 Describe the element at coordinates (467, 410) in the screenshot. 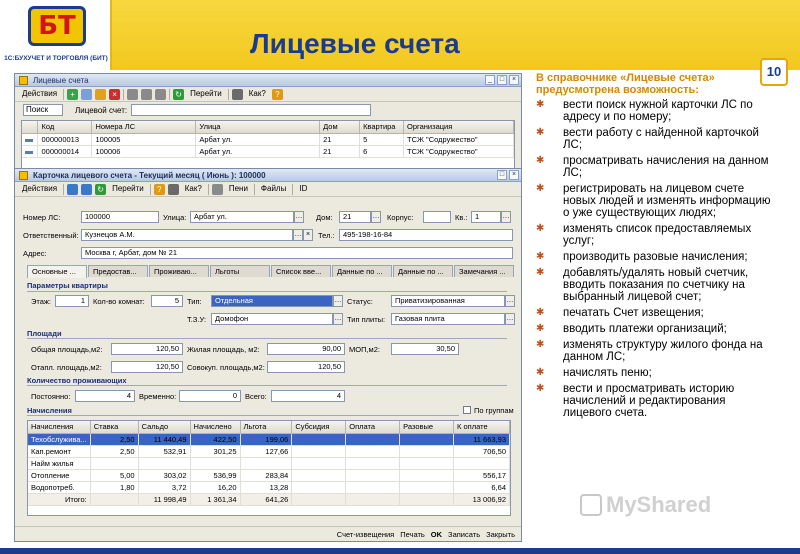

I see `by-groups-checkbox` at that location.